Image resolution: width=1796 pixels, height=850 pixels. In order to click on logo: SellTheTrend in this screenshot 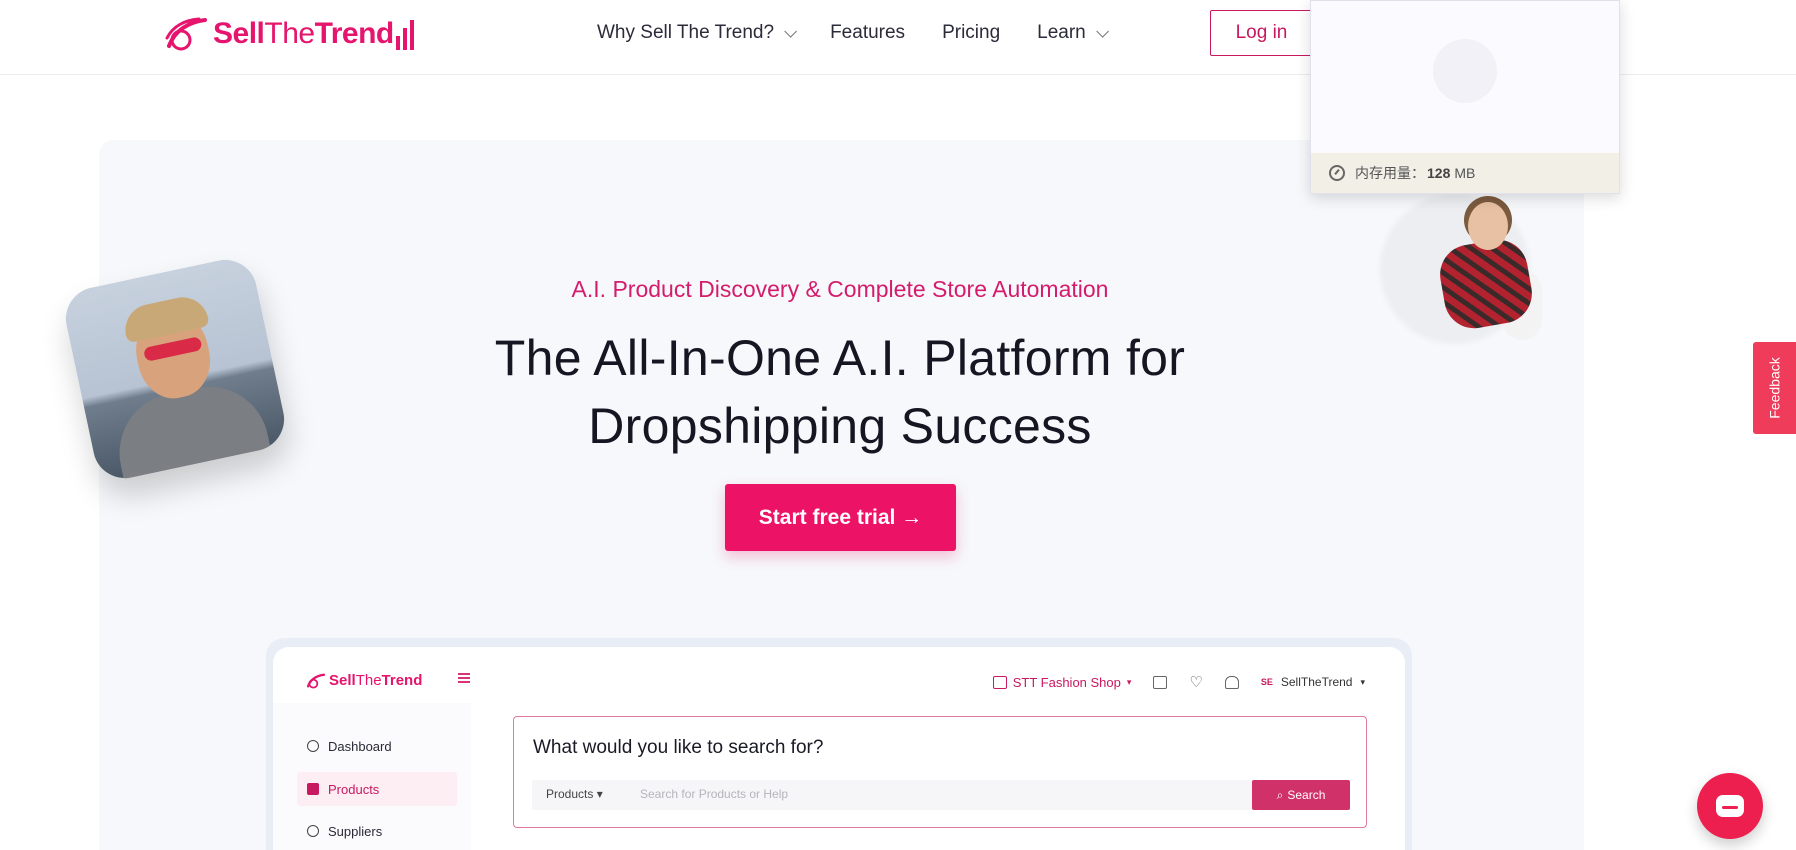, I will do `click(289, 34)`.